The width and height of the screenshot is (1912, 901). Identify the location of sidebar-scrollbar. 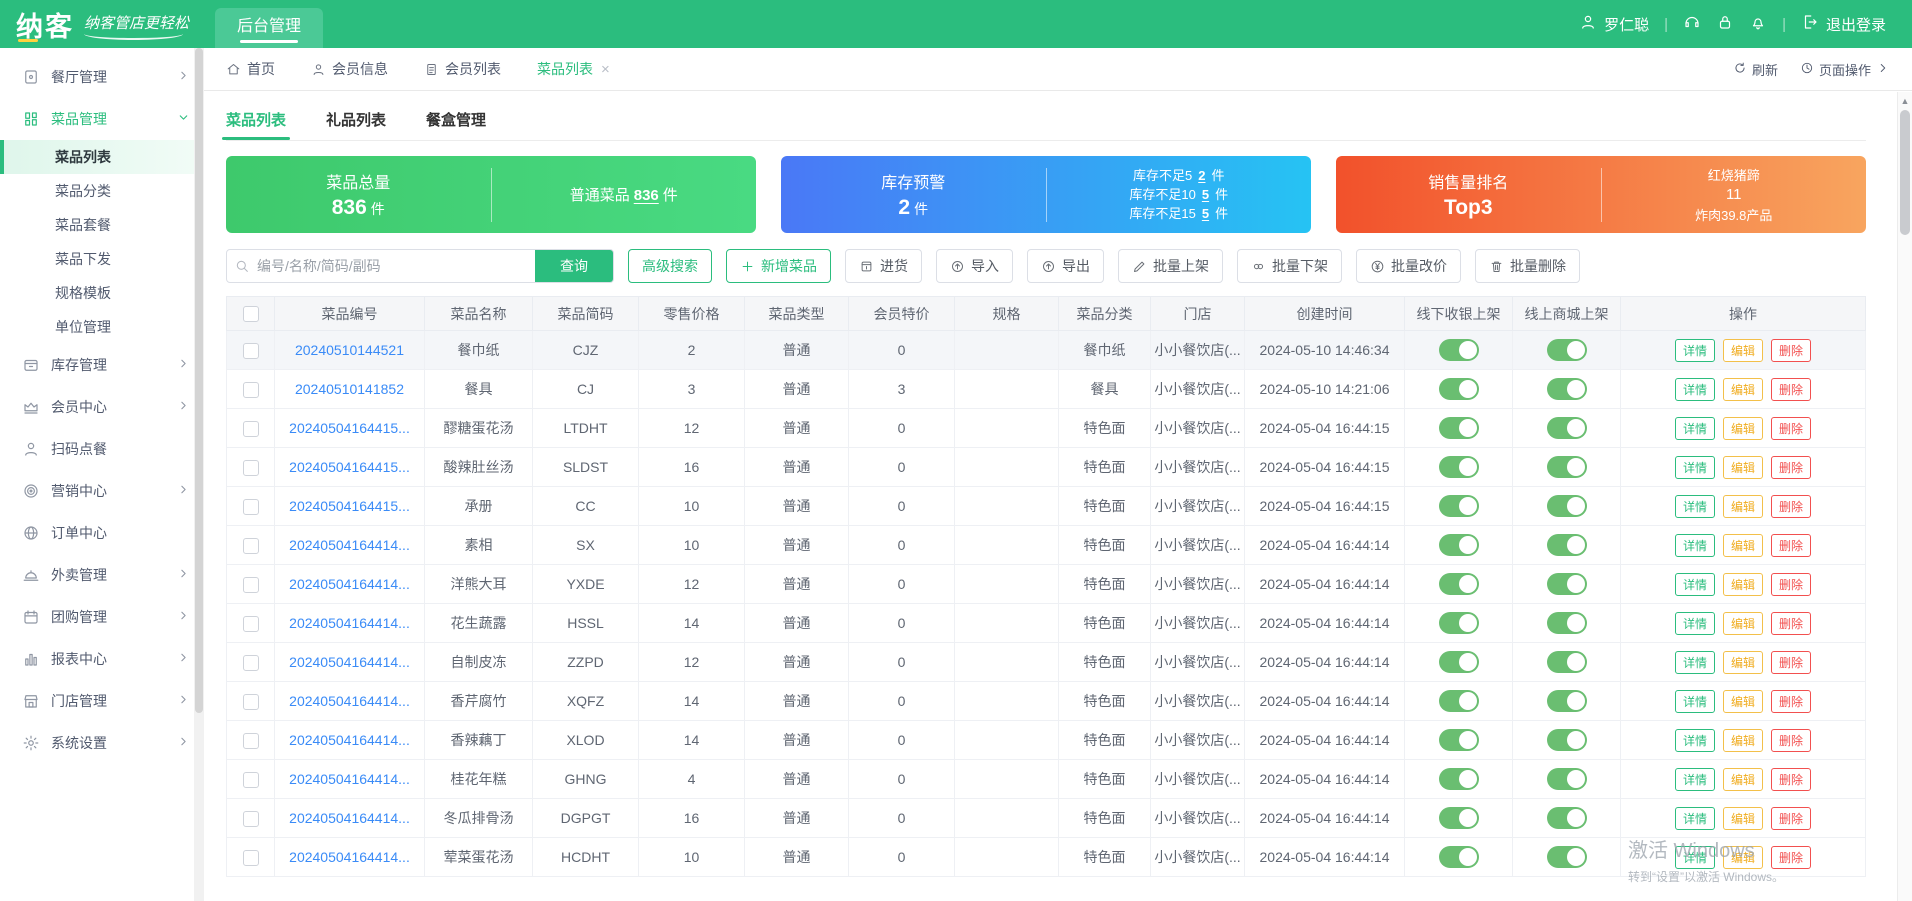
(199, 474).